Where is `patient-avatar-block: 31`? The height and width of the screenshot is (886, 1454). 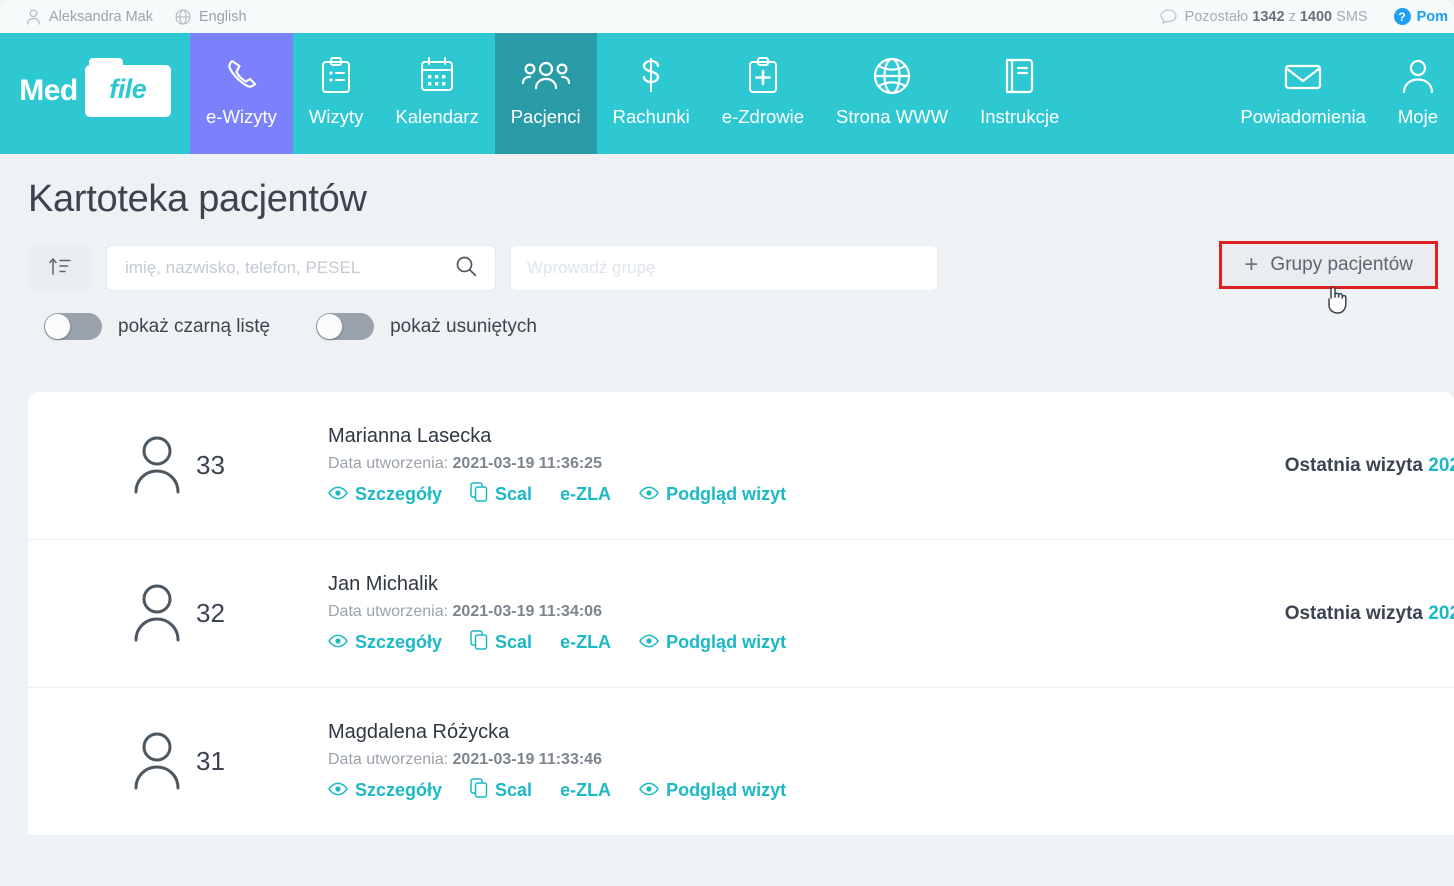 patient-avatar-block: 31 is located at coordinates (230, 761).